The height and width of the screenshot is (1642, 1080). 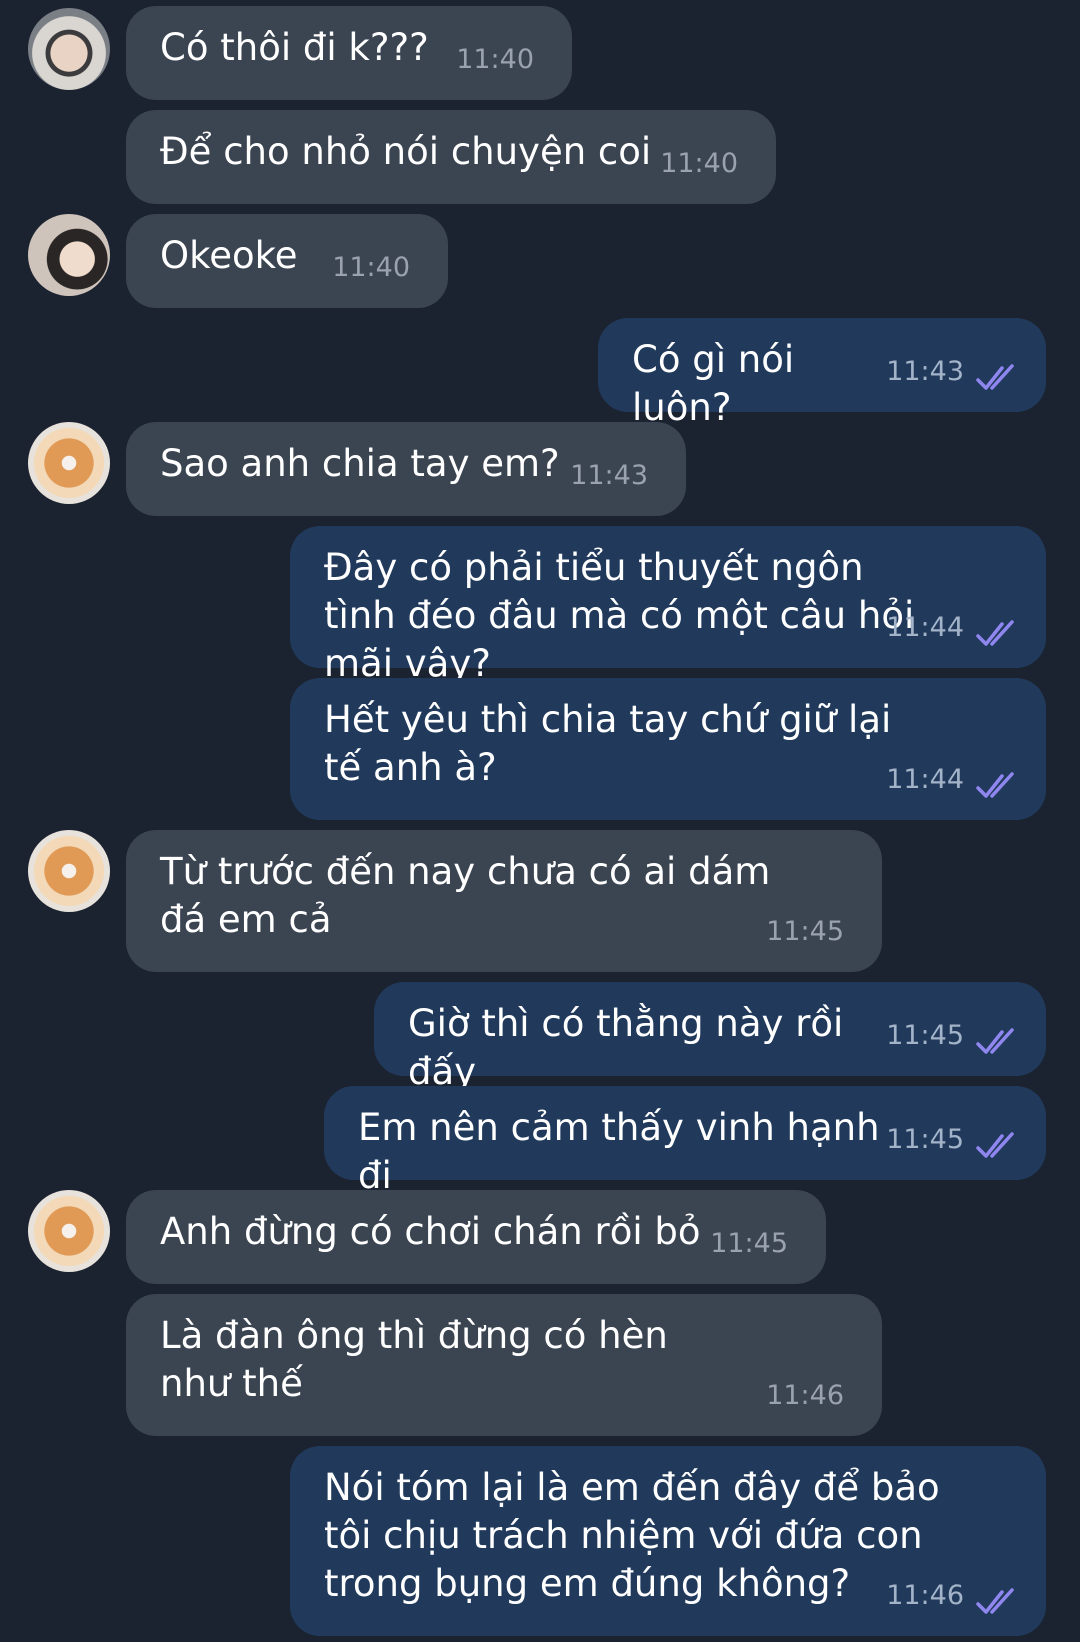 I want to click on message-outgoing: Giờ thì có thằng này rồi đấy 11:45, so click(x=710, y=1037).